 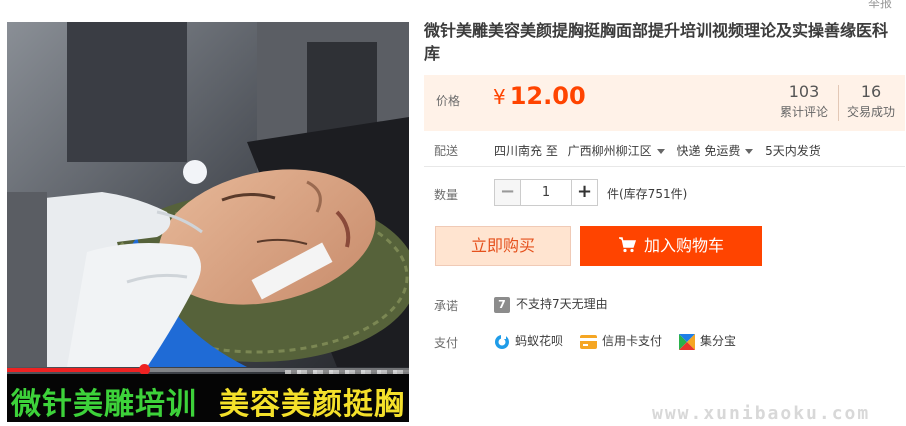 I want to click on promise-label: 承诺, so click(x=446, y=306).